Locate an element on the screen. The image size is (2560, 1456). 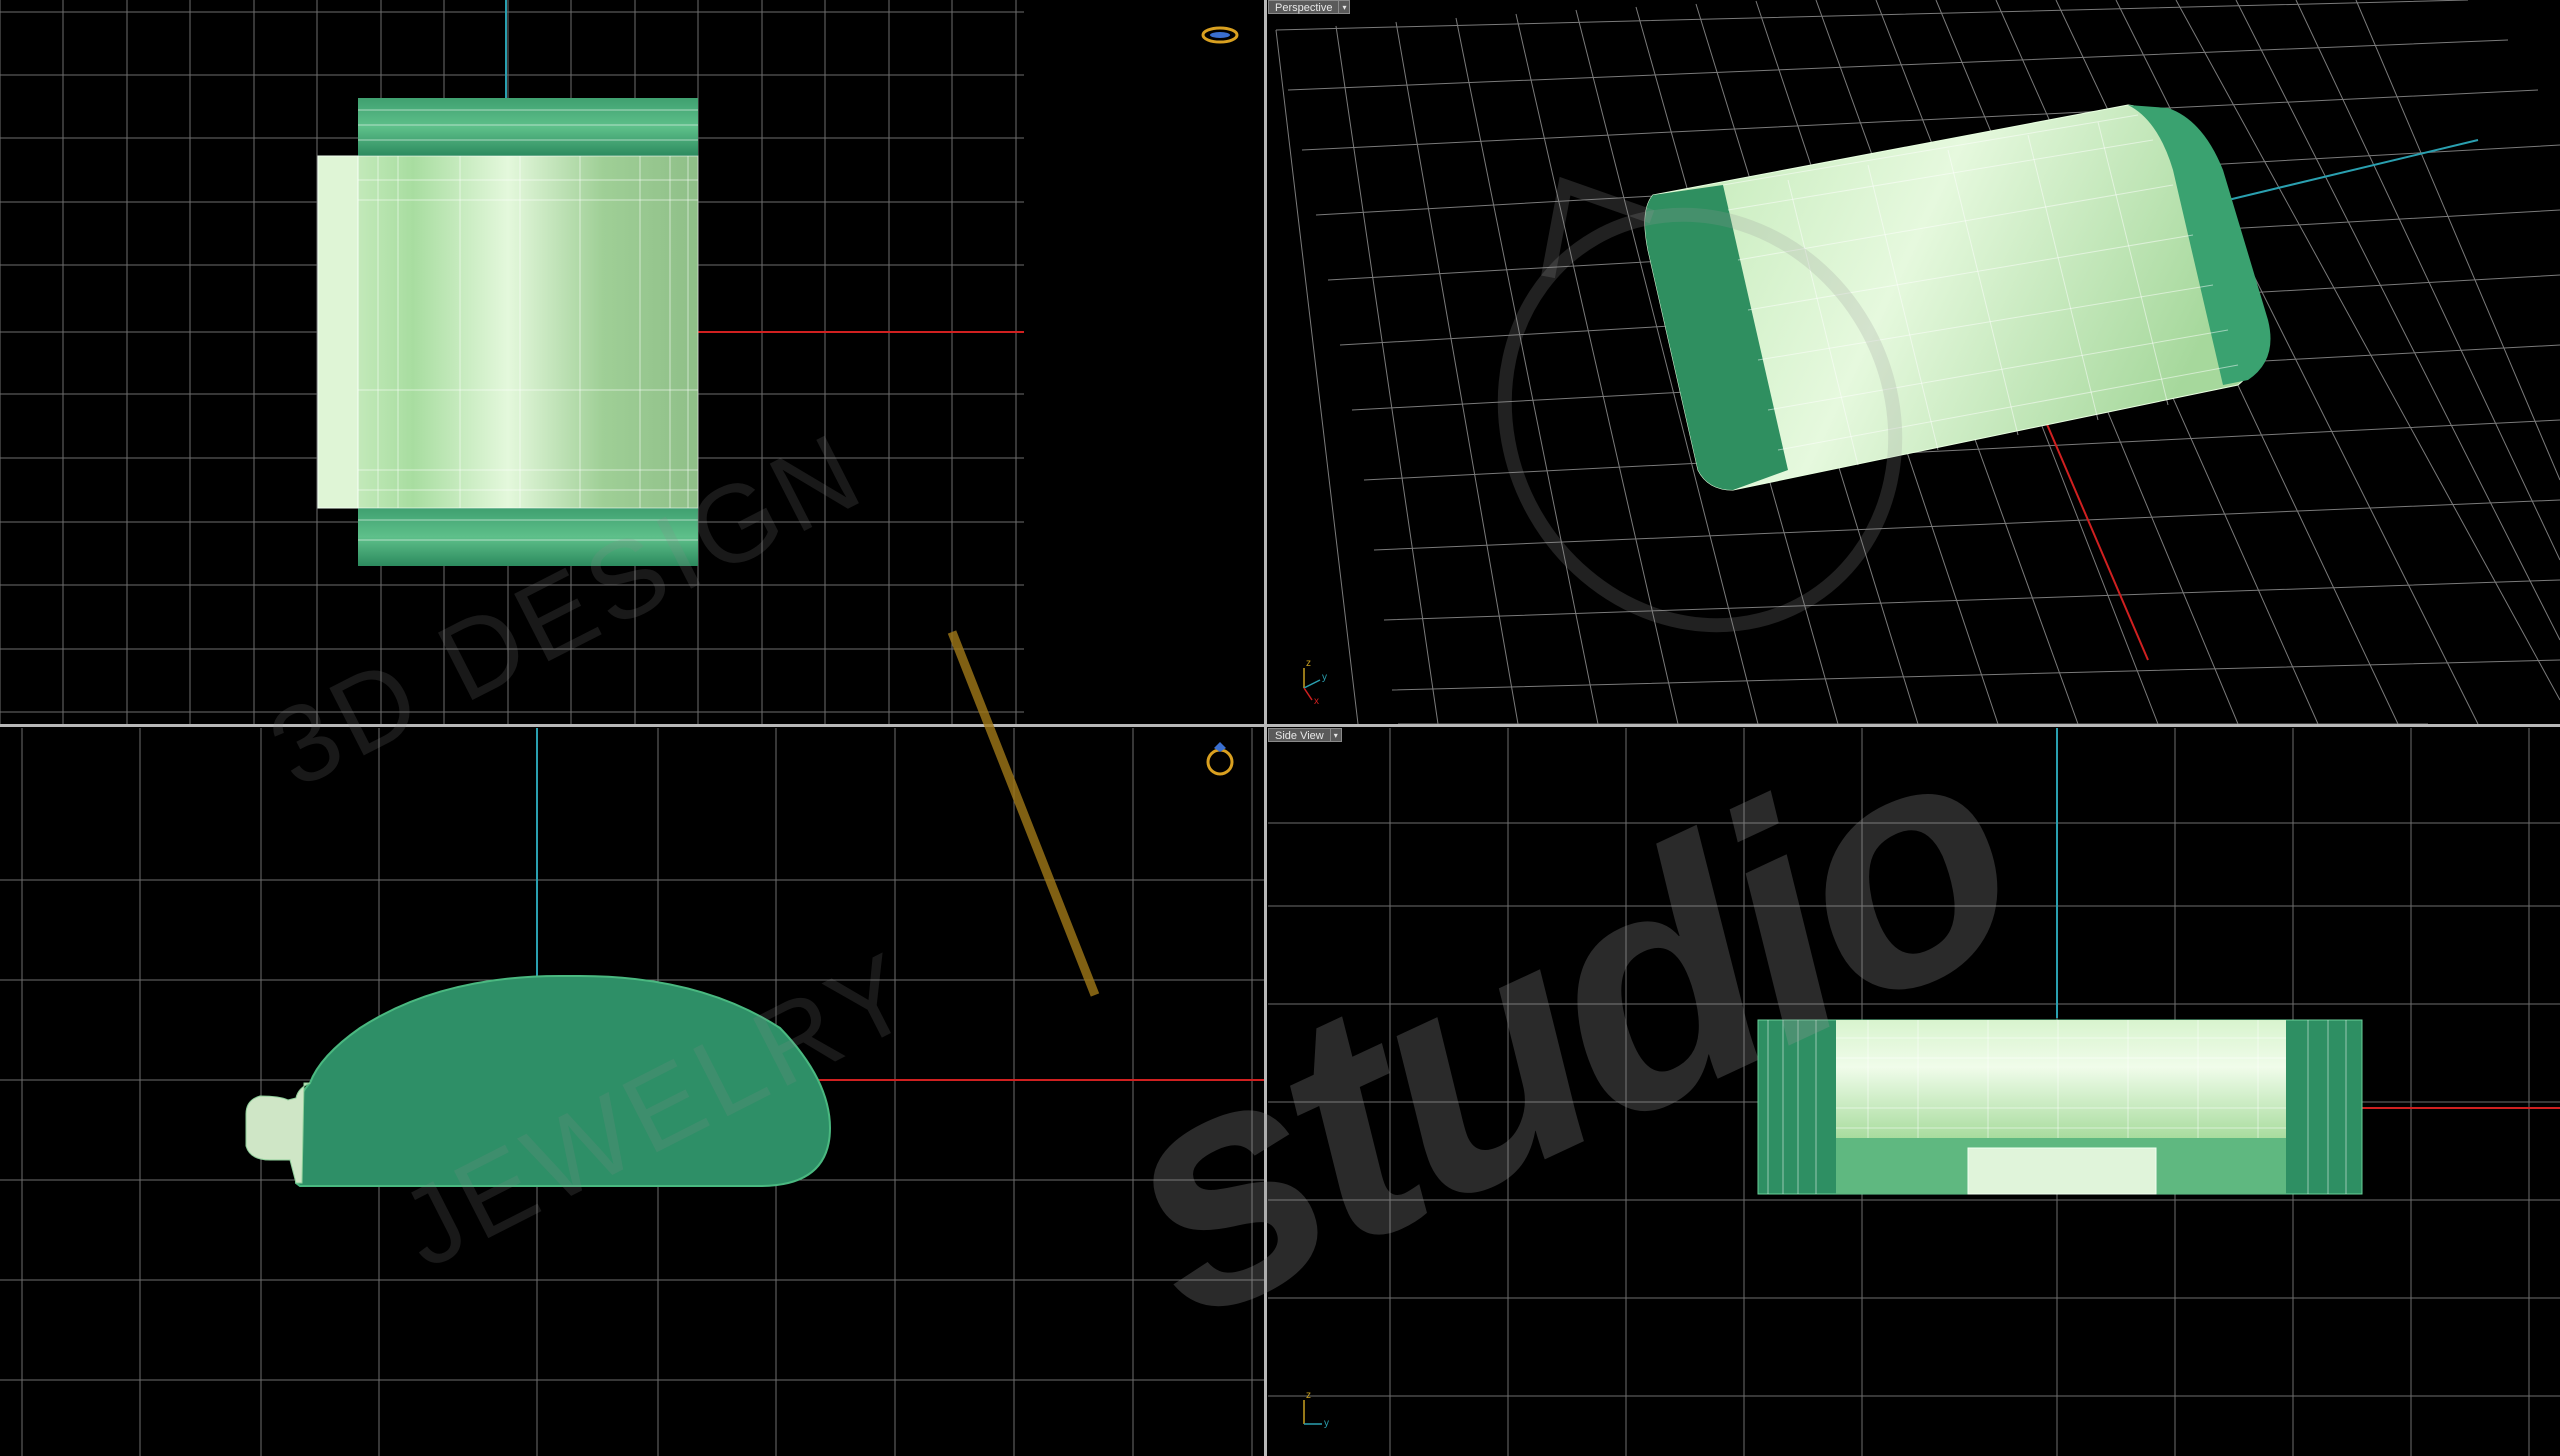
model-perspective-view is located at coordinates (1957, 297).